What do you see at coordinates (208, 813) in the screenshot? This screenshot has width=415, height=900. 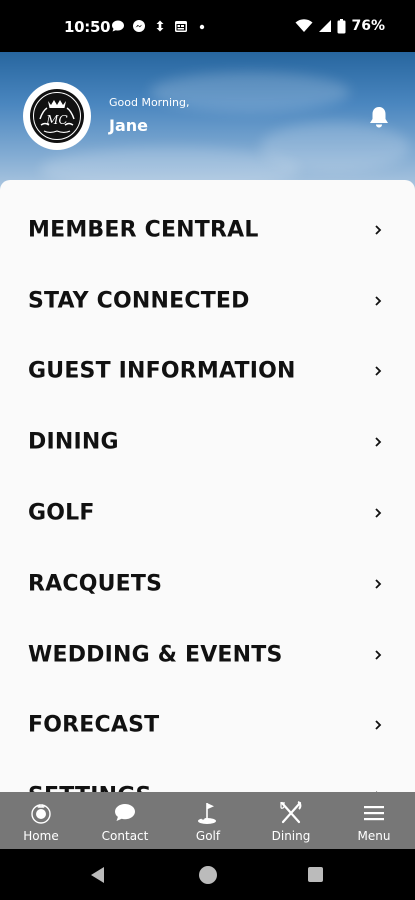 I see `golf-flag-icon` at bounding box center [208, 813].